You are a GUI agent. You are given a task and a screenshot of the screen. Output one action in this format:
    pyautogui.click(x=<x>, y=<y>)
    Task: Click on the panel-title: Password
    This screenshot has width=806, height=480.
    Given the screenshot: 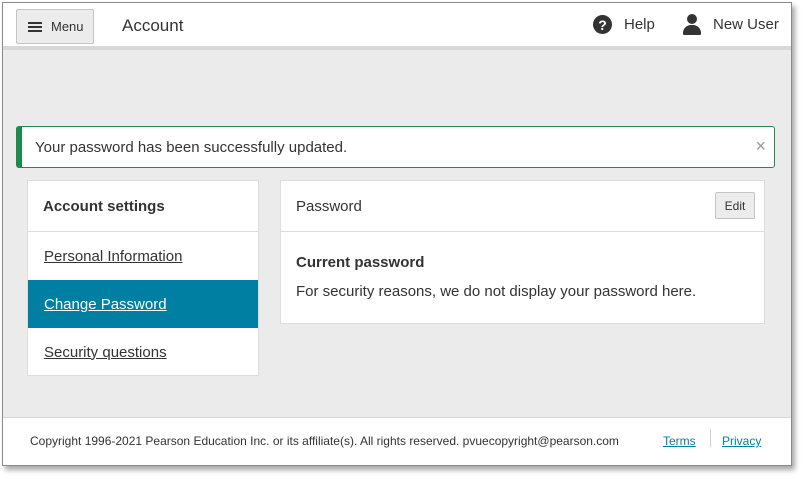 What is the action you would take?
    pyautogui.click(x=329, y=206)
    